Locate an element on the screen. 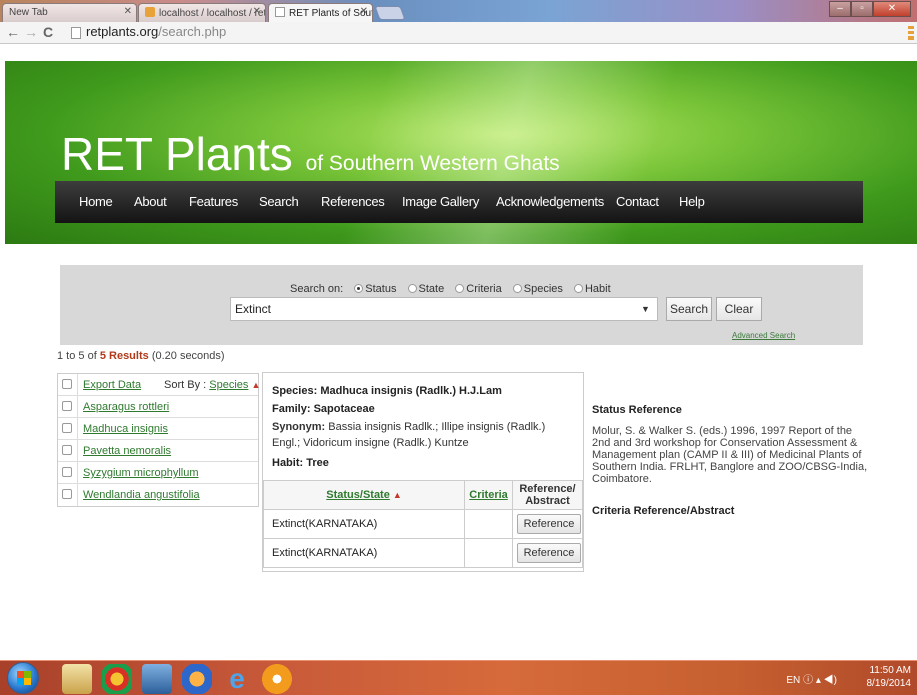 This screenshot has width=917, height=695. synonym-label: Synonym: is located at coordinates (299, 427).